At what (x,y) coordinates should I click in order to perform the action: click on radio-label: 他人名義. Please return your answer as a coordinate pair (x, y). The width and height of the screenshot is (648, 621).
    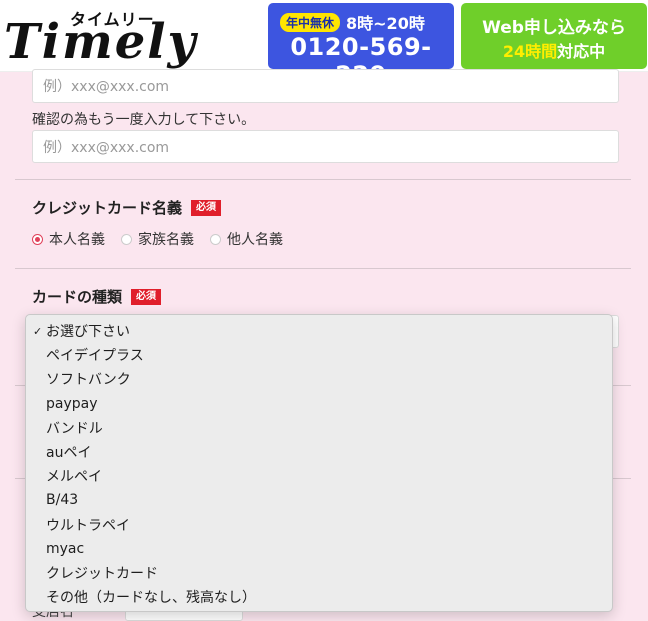
    Looking at the image, I should click on (255, 240).